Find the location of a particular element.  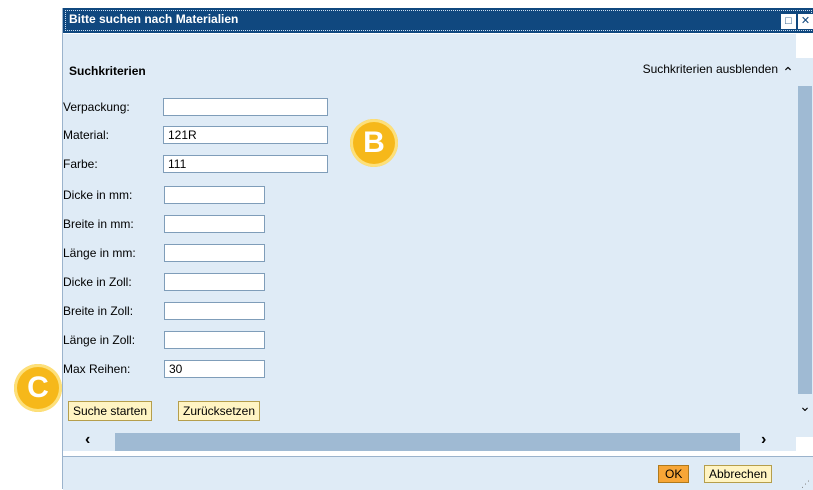

field-label: Max Reihen: is located at coordinates (97, 369).